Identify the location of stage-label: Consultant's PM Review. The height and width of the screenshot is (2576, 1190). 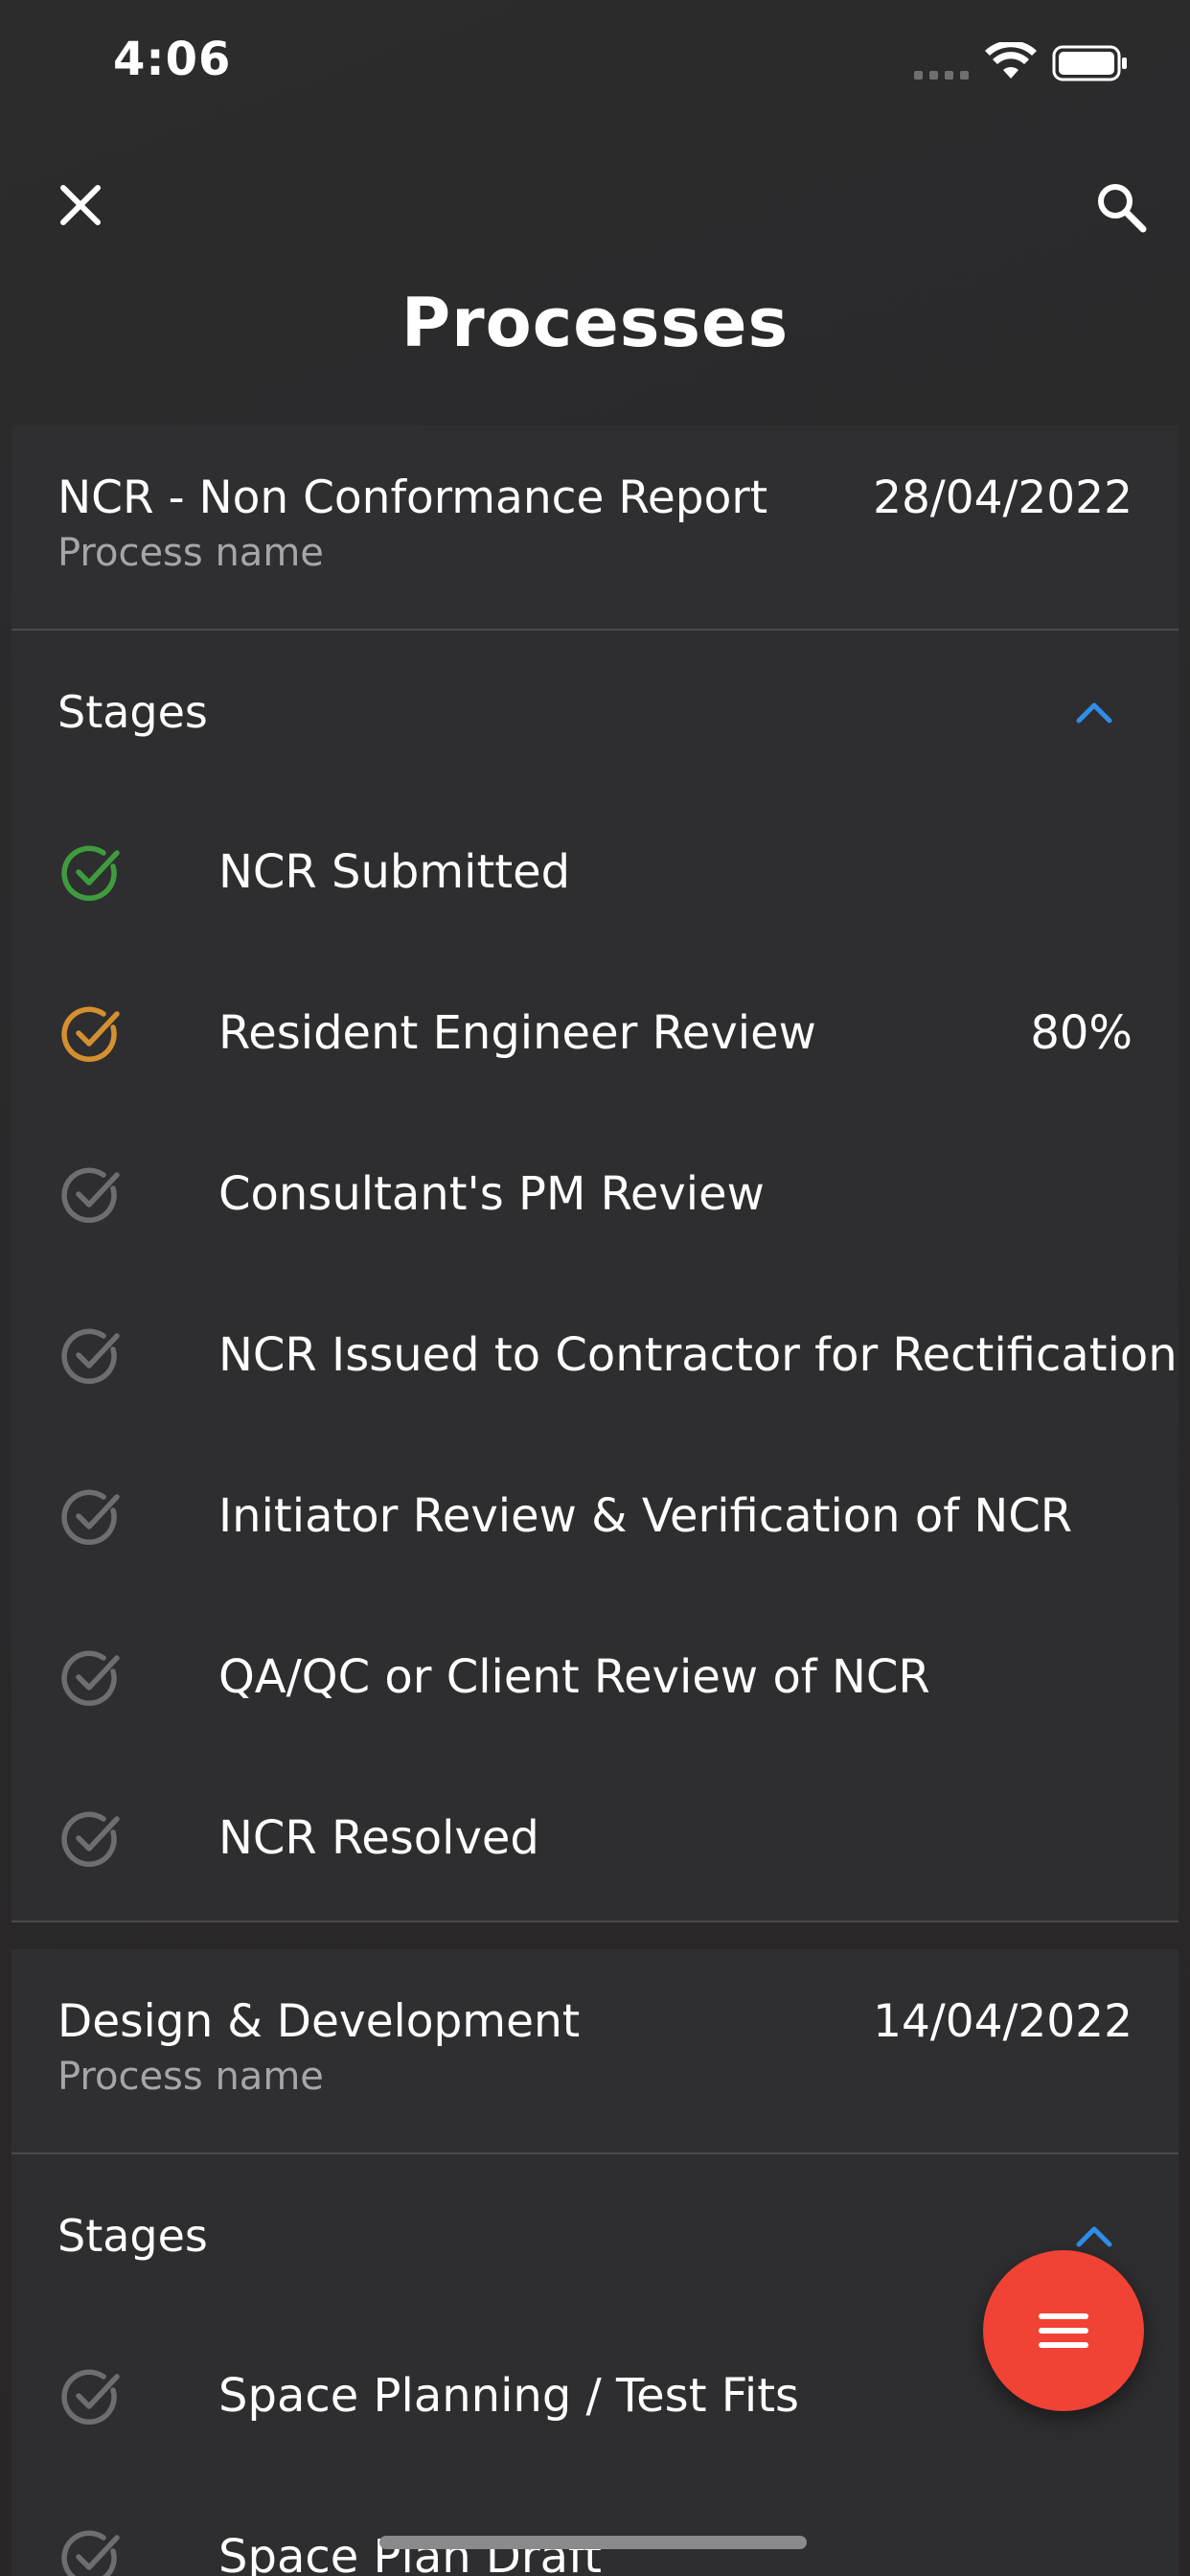
(492, 1194).